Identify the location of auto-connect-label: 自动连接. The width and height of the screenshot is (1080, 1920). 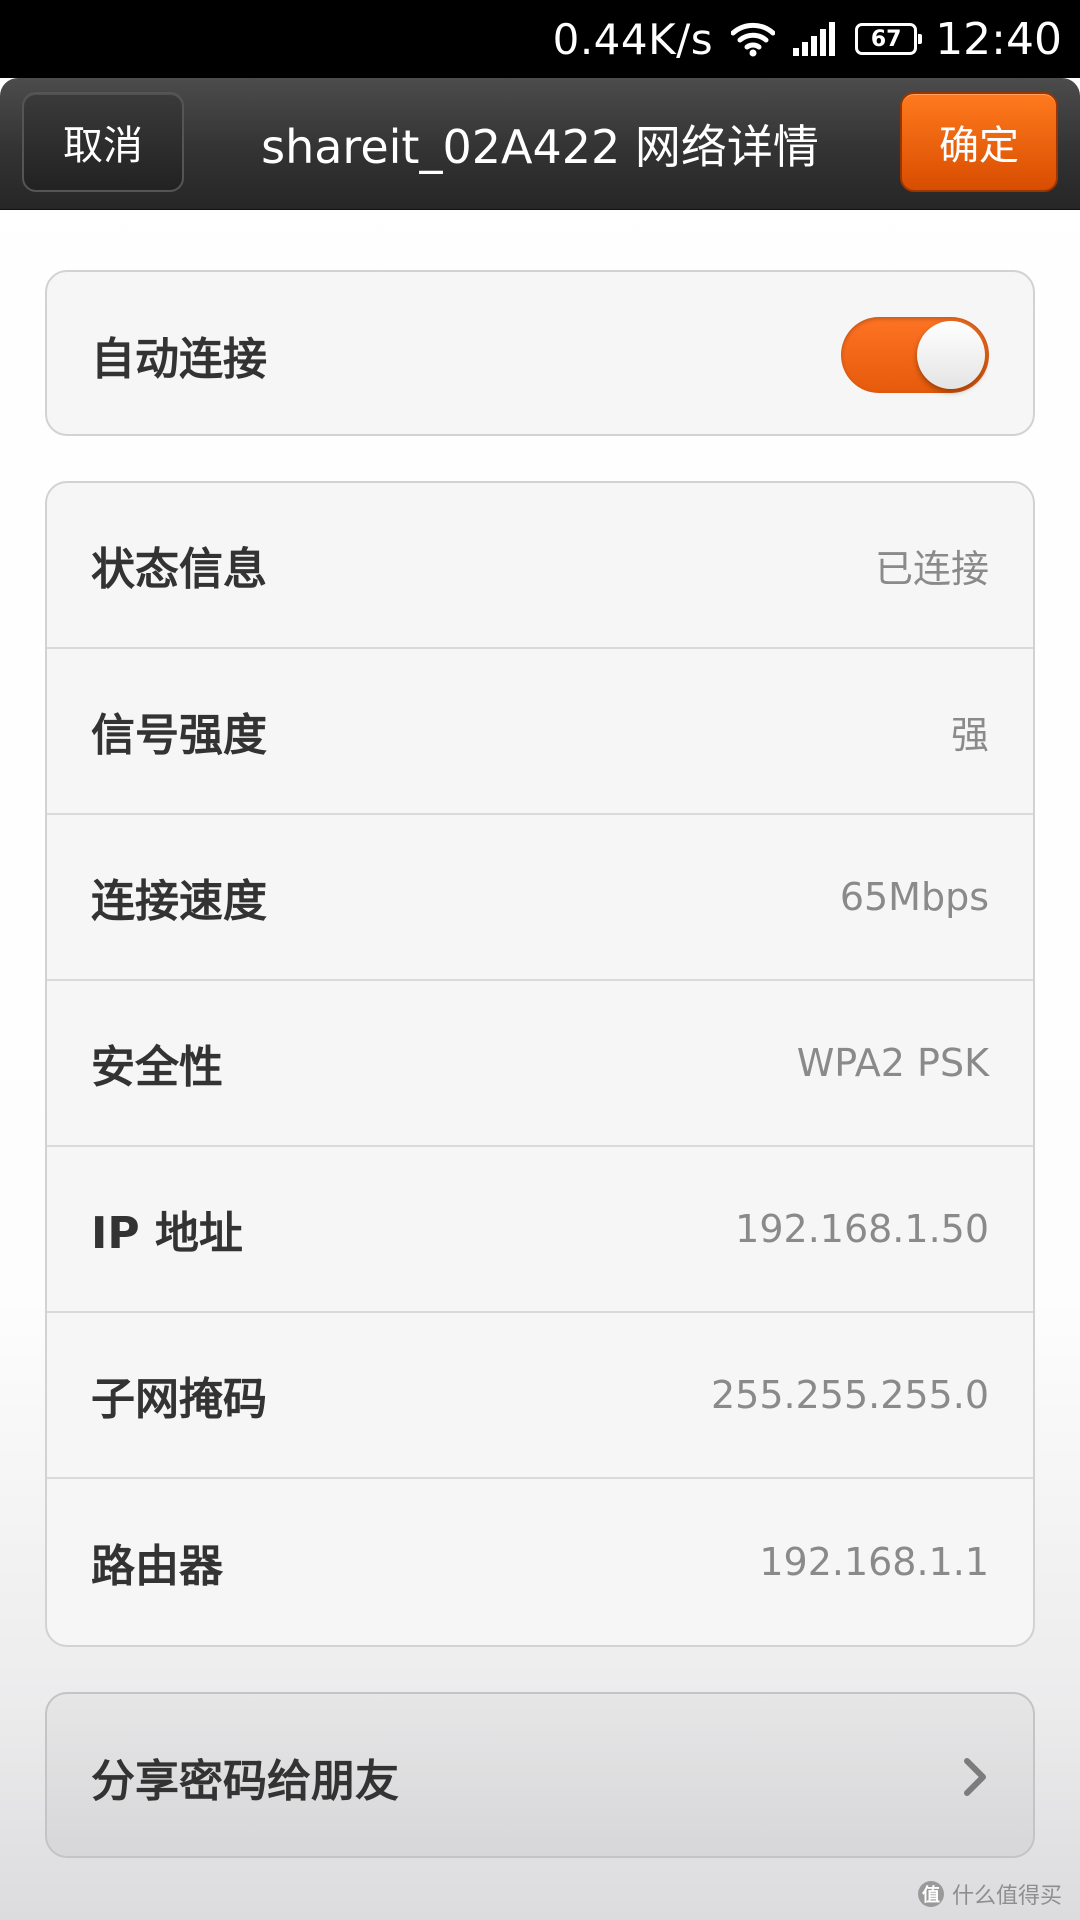
(179, 359).